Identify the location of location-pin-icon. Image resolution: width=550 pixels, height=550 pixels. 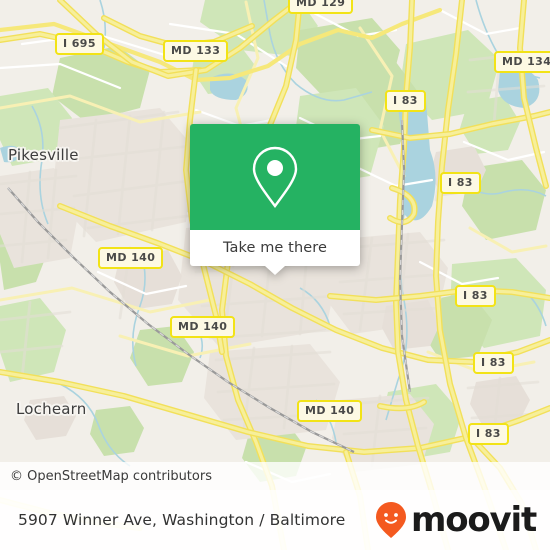
(275, 177).